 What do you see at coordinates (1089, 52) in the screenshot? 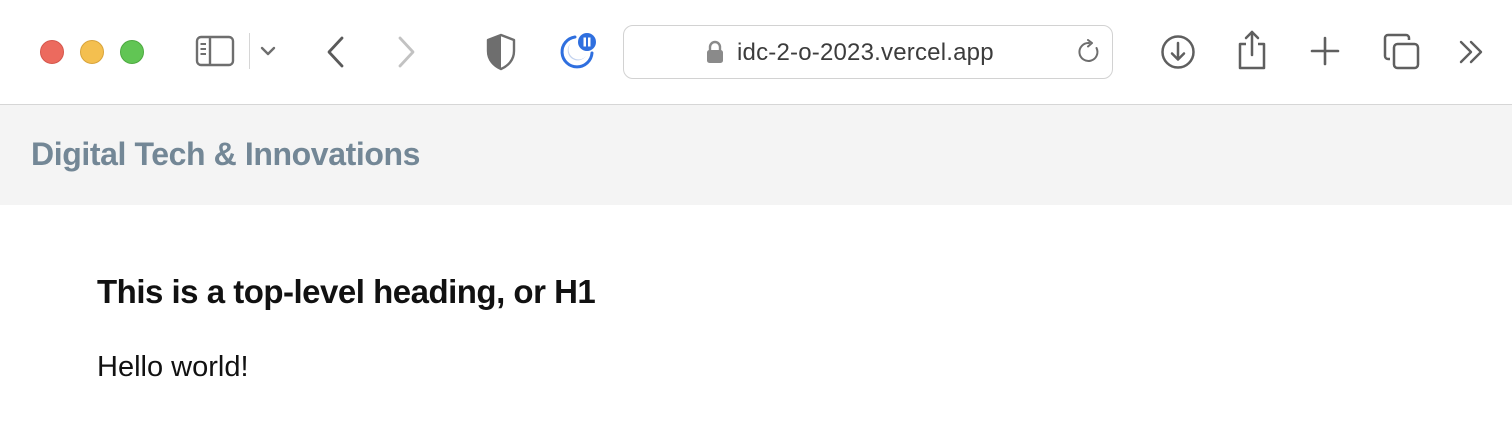
I see `reload-icon` at bounding box center [1089, 52].